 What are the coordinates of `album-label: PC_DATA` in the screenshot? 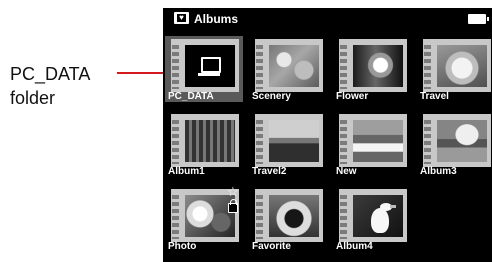 It's located at (191, 96).